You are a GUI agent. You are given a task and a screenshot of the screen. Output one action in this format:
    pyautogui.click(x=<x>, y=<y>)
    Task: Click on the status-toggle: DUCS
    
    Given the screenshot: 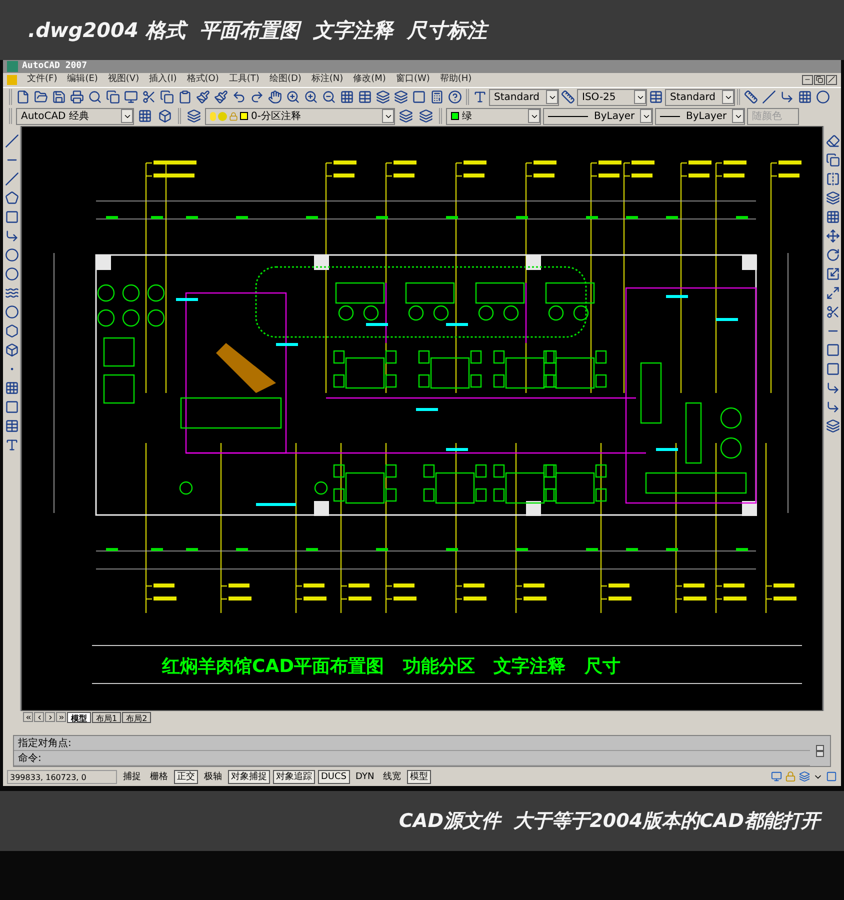 What is the action you would take?
    pyautogui.click(x=334, y=777)
    